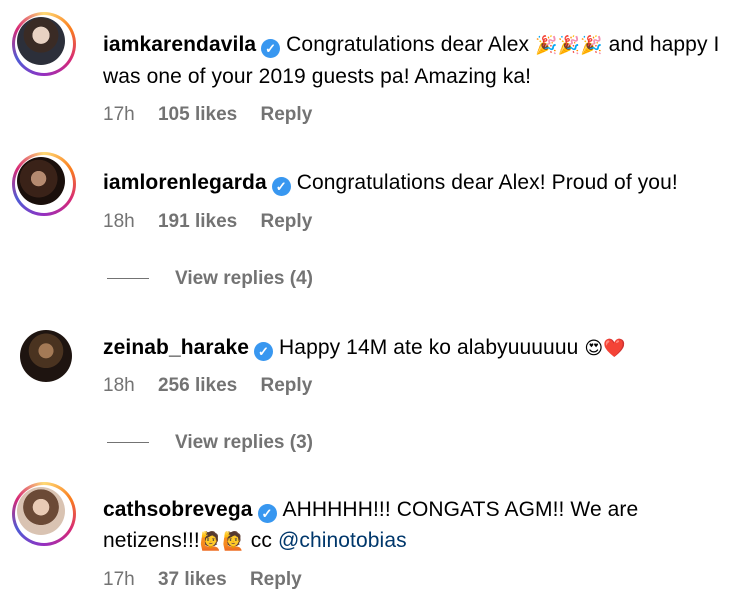 The height and width of the screenshot is (609, 750). Describe the element at coordinates (569, 45) in the screenshot. I see `party-popper-emoji: 🎉🎉🎉` at that location.